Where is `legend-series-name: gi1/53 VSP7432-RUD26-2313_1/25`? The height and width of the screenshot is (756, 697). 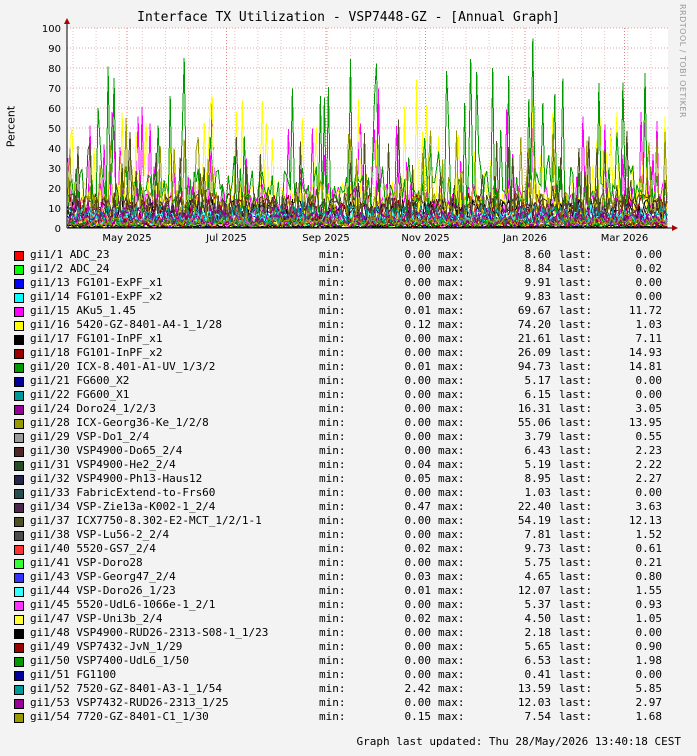 legend-series-name: gi1/53 VSP7432-RUD26-2313_1/25 is located at coordinates (129, 702).